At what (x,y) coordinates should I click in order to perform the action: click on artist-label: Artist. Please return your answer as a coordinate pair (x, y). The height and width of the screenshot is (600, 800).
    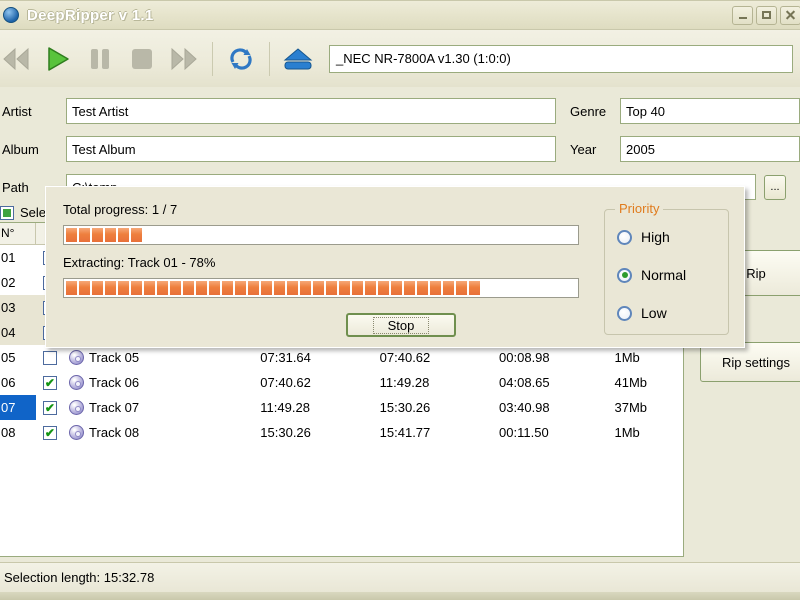
    Looking at the image, I should click on (17, 111).